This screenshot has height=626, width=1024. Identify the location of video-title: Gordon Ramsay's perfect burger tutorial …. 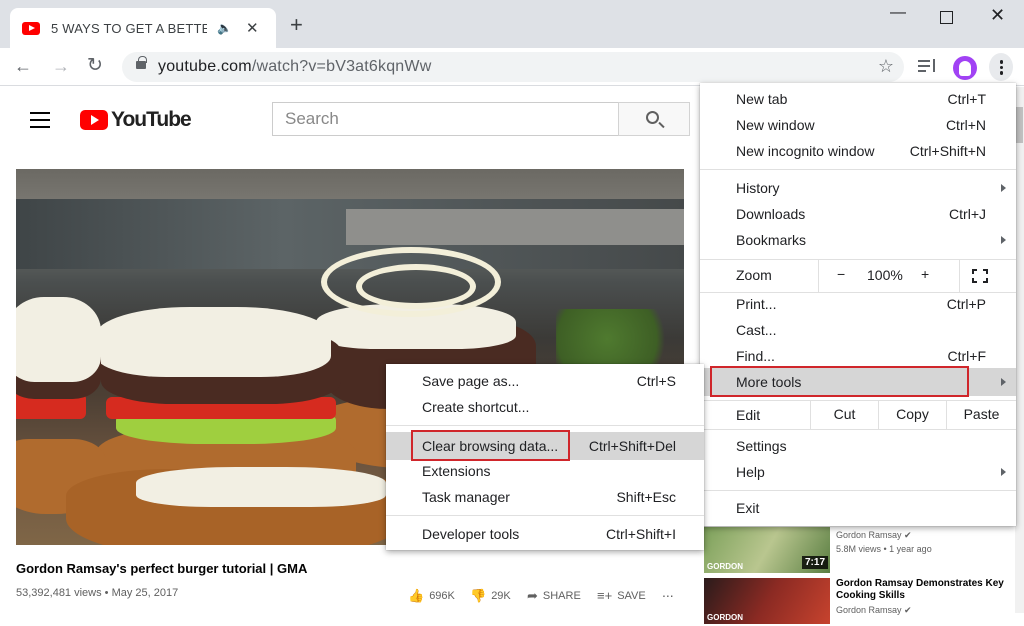
(162, 568).